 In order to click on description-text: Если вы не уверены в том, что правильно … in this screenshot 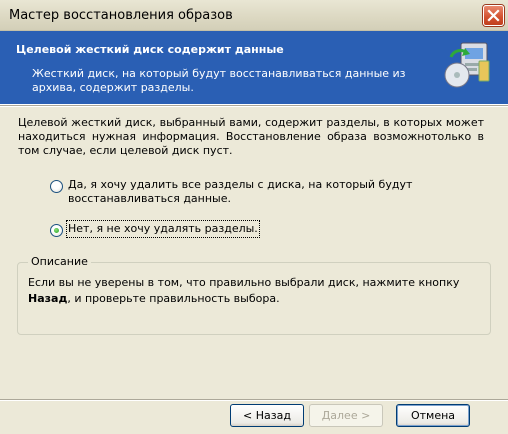, I will do `click(255, 291)`.